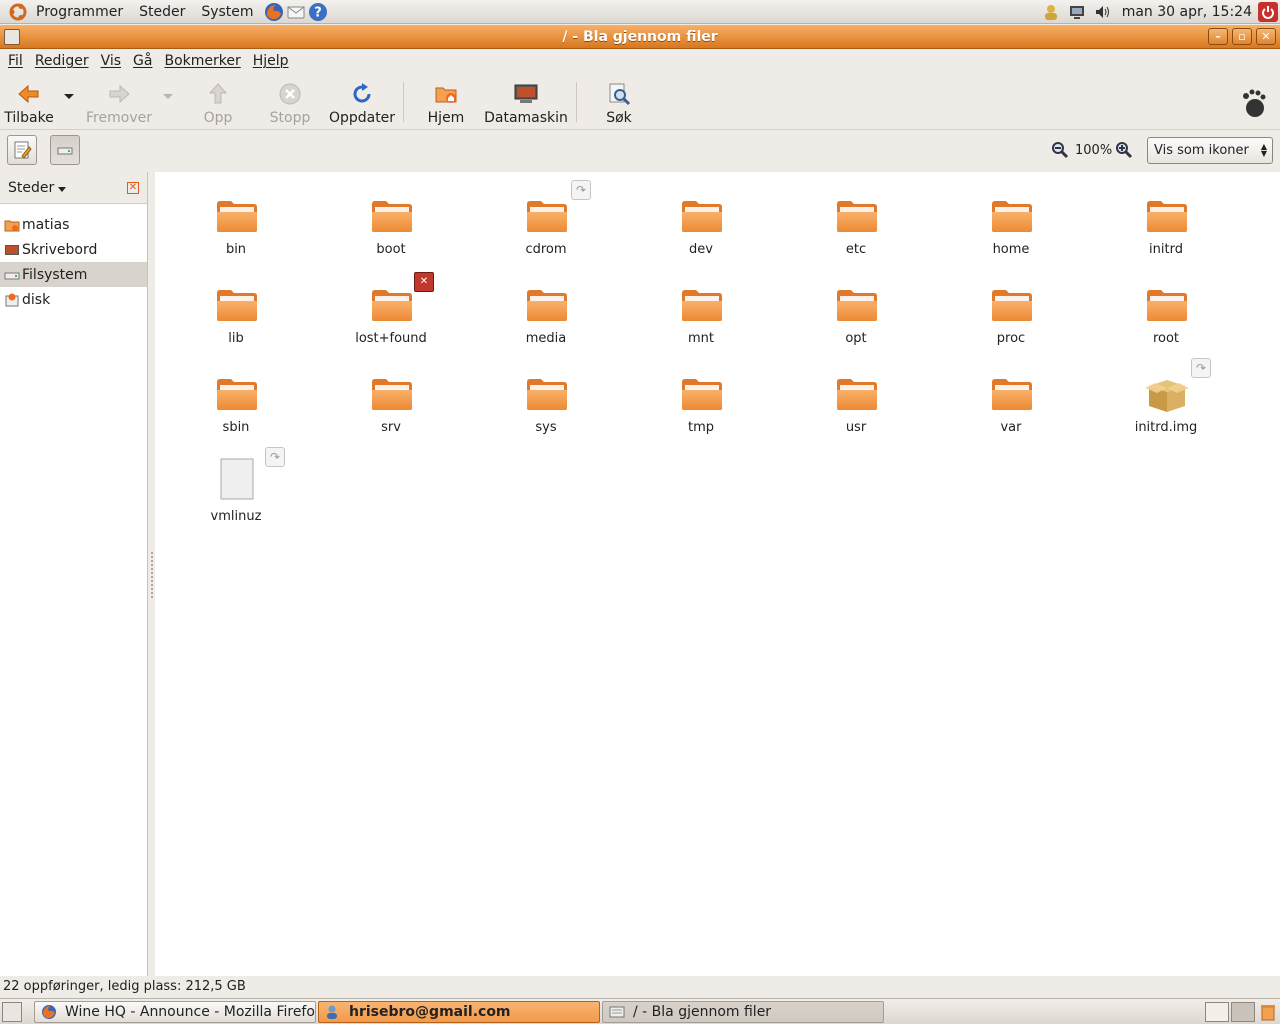 The width and height of the screenshot is (1280, 1024). Describe the element at coordinates (446, 102) in the screenshot. I see `home-button: Hjem` at that location.